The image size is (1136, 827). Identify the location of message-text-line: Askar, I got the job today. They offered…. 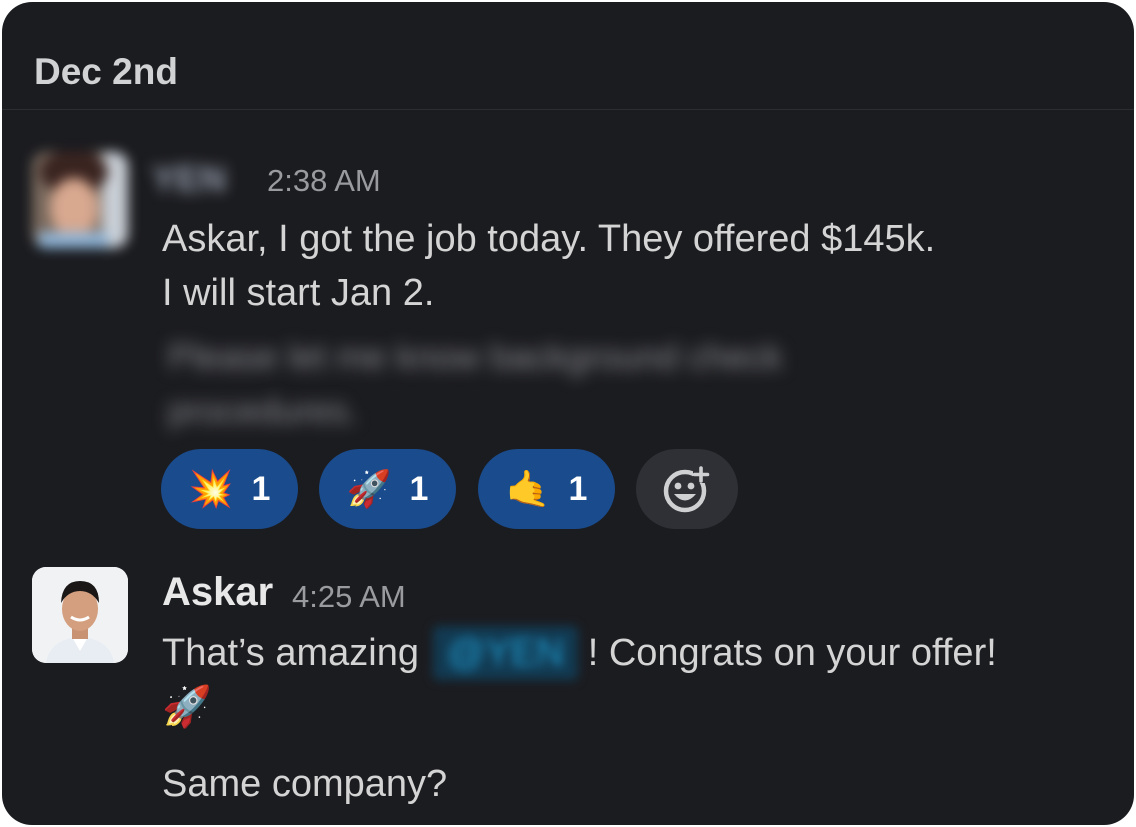
(549, 239).